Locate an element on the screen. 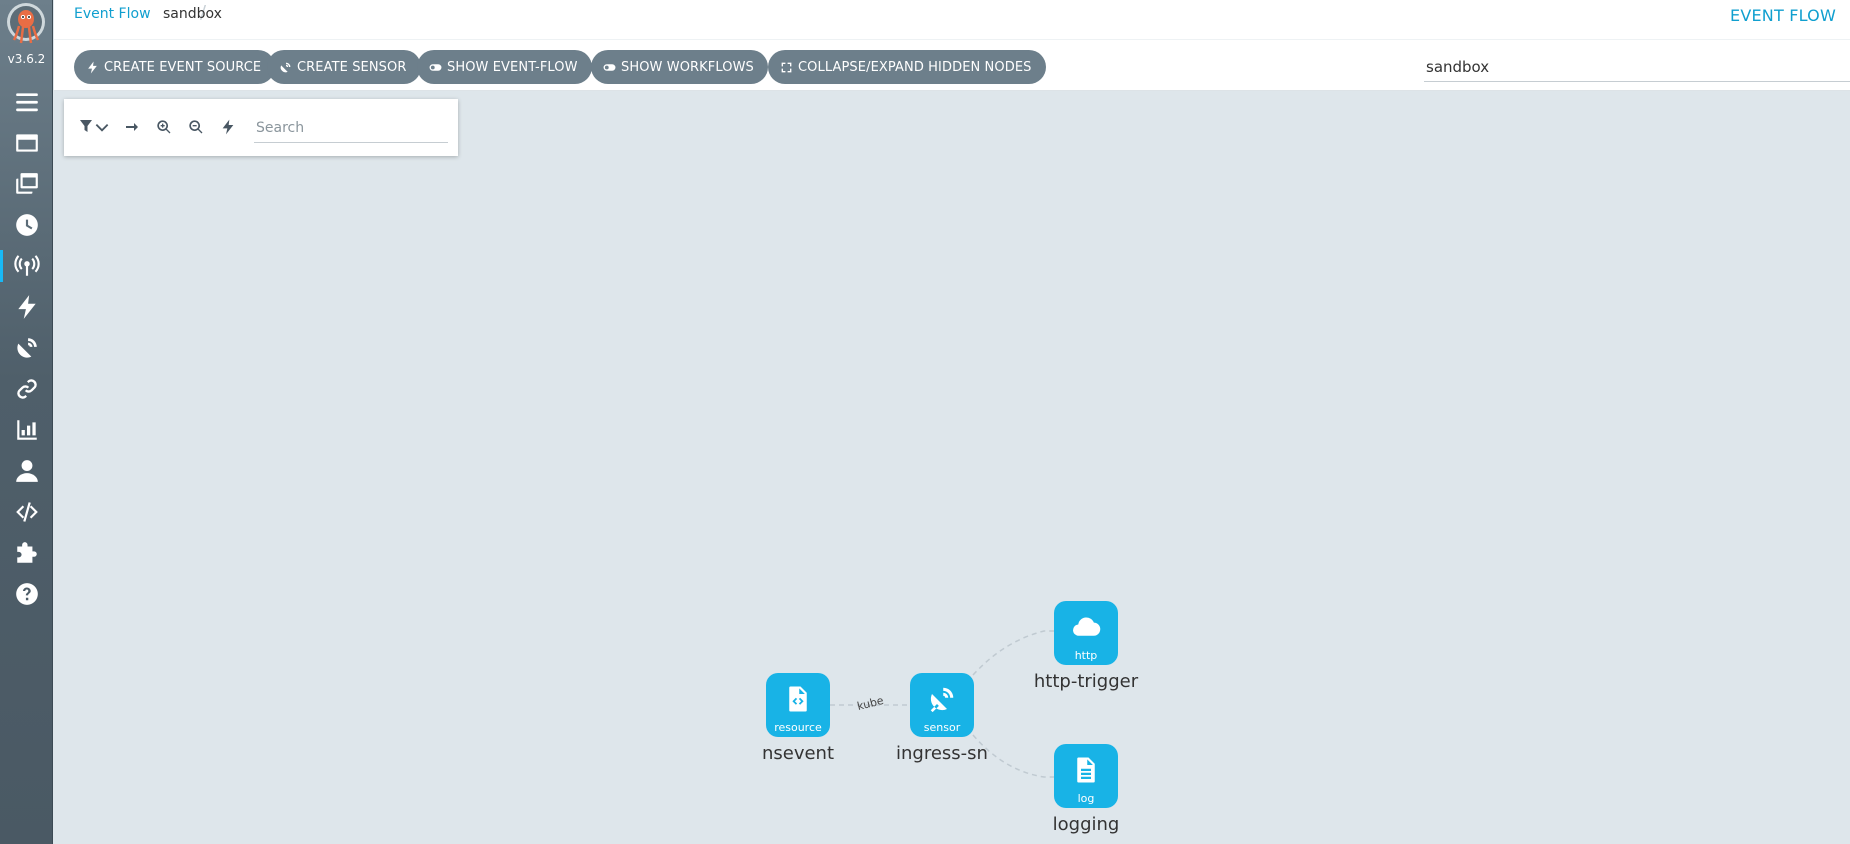 The width and height of the screenshot is (1850, 844). event-flow-icon is located at coordinates (26, 266).